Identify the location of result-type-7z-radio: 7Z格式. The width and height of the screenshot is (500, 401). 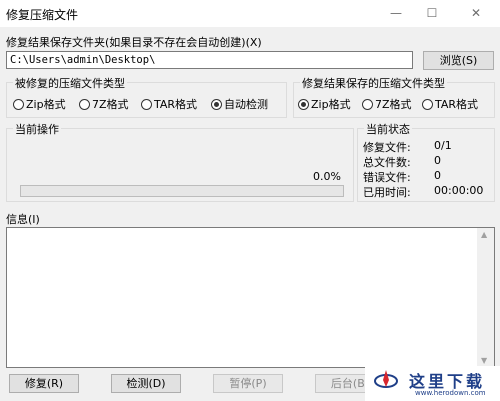
(387, 105).